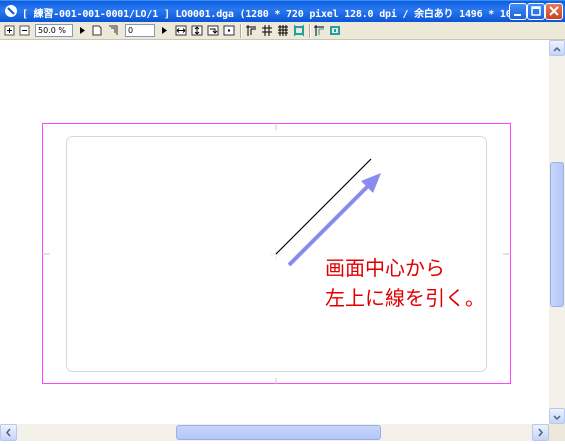 The height and width of the screenshot is (444, 565). What do you see at coordinates (517, 15) in the screenshot?
I see `minimize-icon` at bounding box center [517, 15].